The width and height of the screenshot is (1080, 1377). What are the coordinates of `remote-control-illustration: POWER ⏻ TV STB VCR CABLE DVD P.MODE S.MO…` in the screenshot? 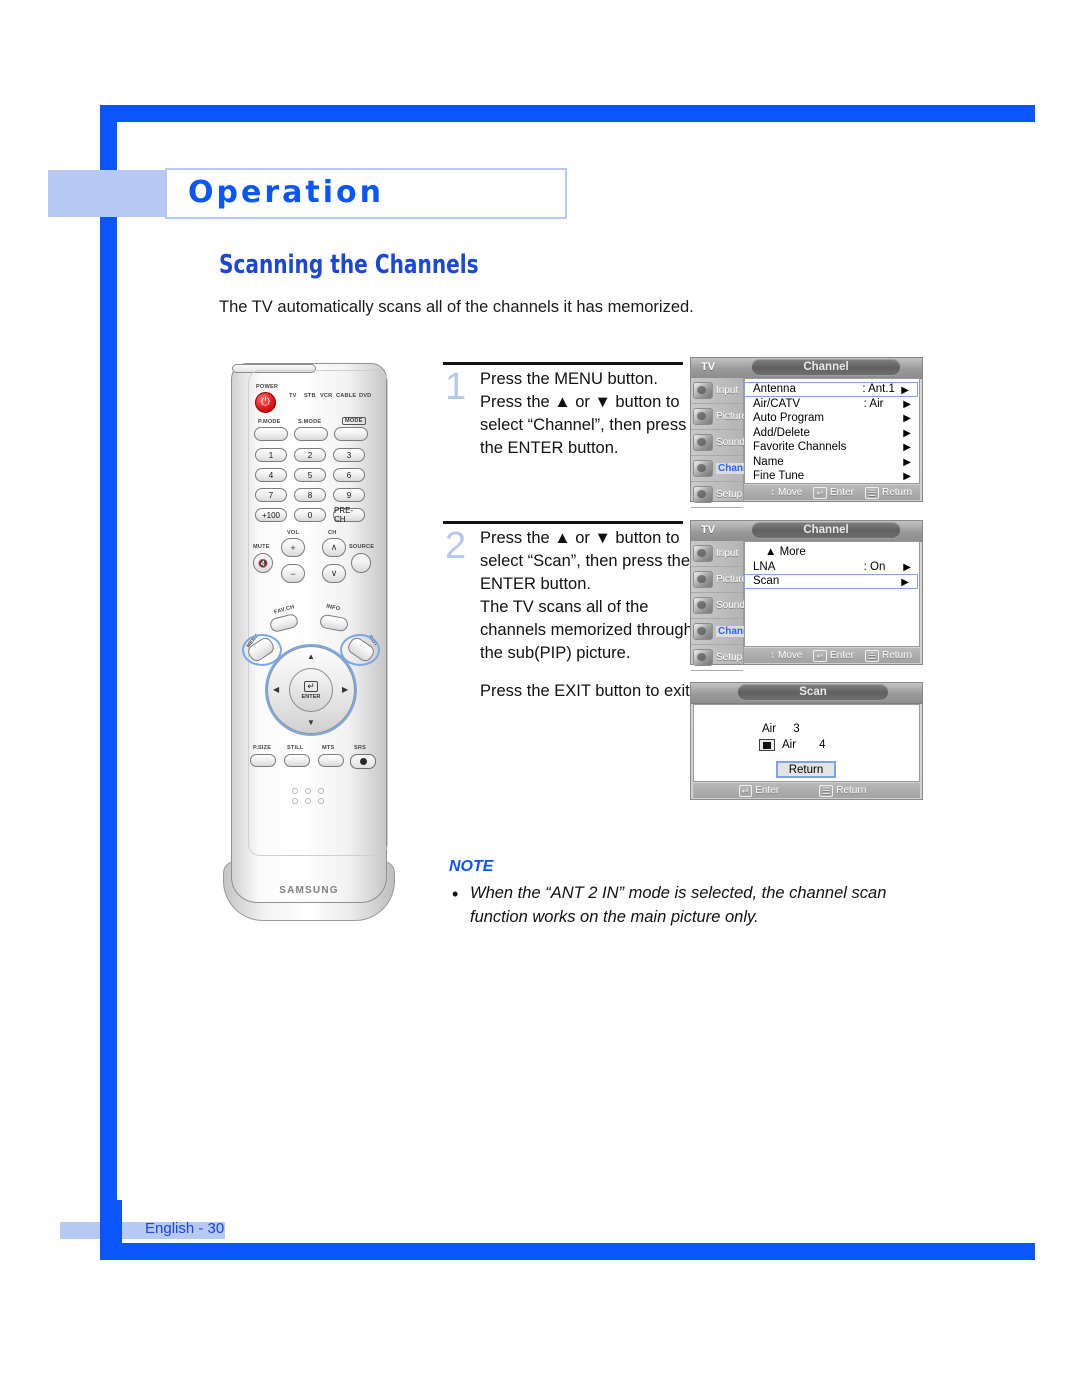 It's located at (309, 644).